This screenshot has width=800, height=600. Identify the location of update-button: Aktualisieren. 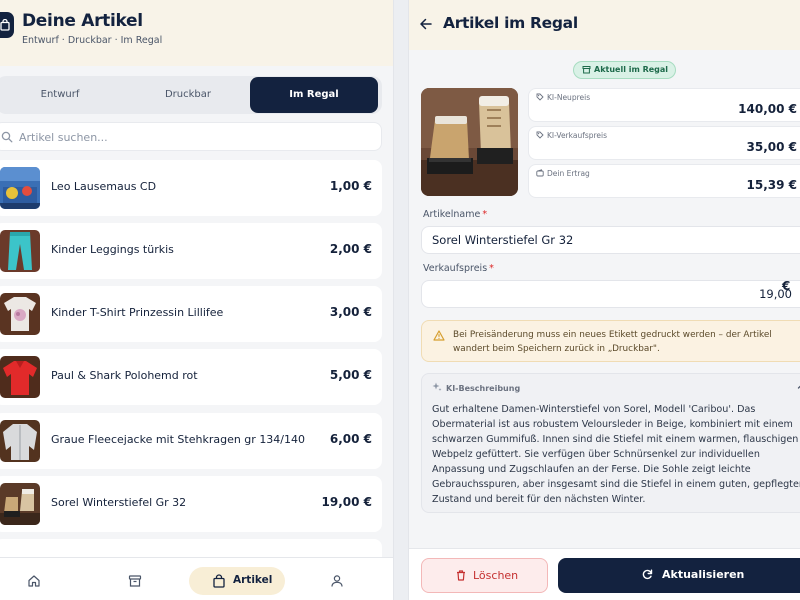
(679, 575).